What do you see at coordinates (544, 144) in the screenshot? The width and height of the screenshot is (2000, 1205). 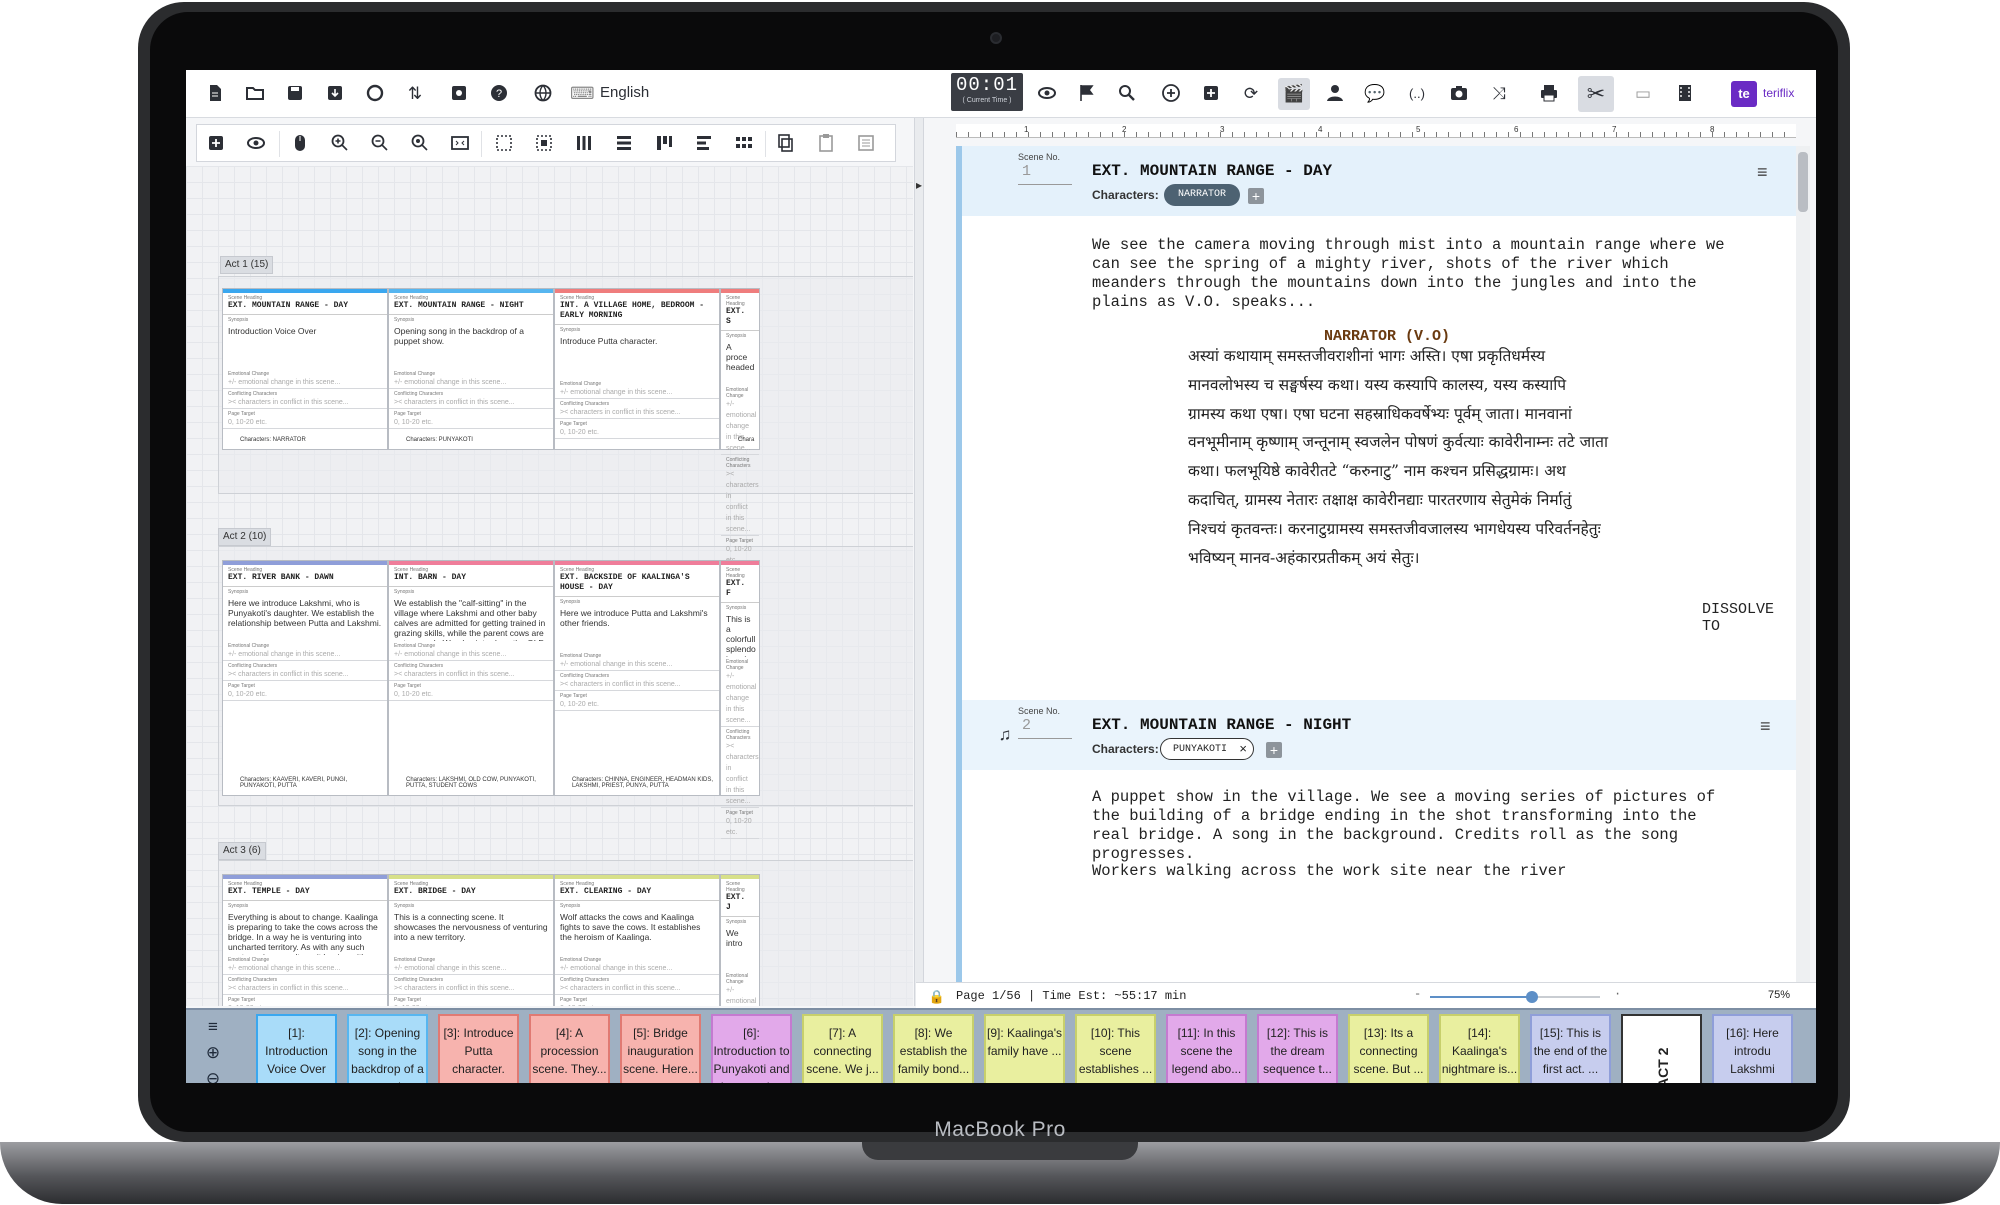 I see `select-all-icon` at bounding box center [544, 144].